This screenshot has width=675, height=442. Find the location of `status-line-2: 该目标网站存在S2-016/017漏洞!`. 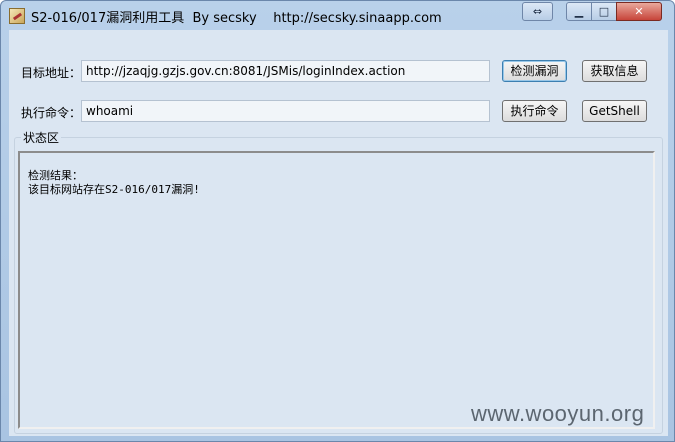

status-line-2: 该目标网站存在S2-016/017漏洞! is located at coordinates (114, 189).